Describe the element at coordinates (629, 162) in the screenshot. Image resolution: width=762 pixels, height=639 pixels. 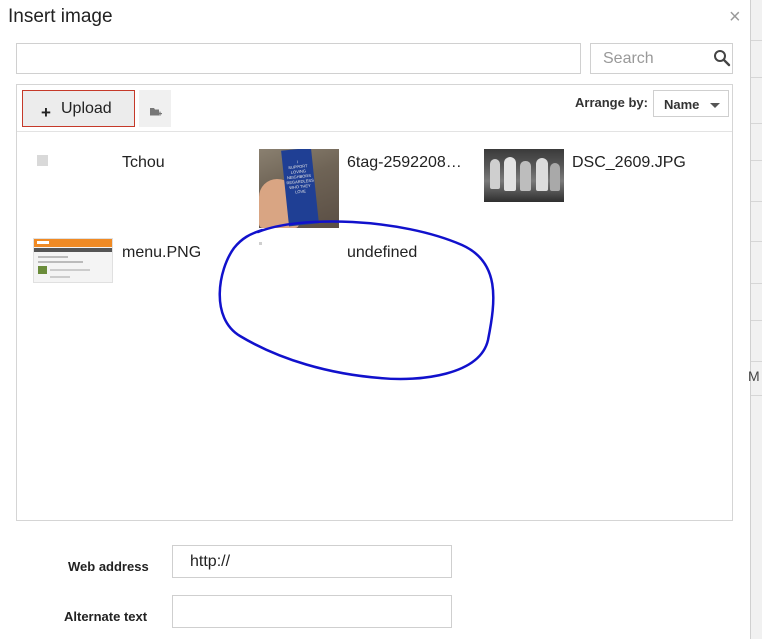
I see `file-item-name: DSC_2609.JPG` at that location.